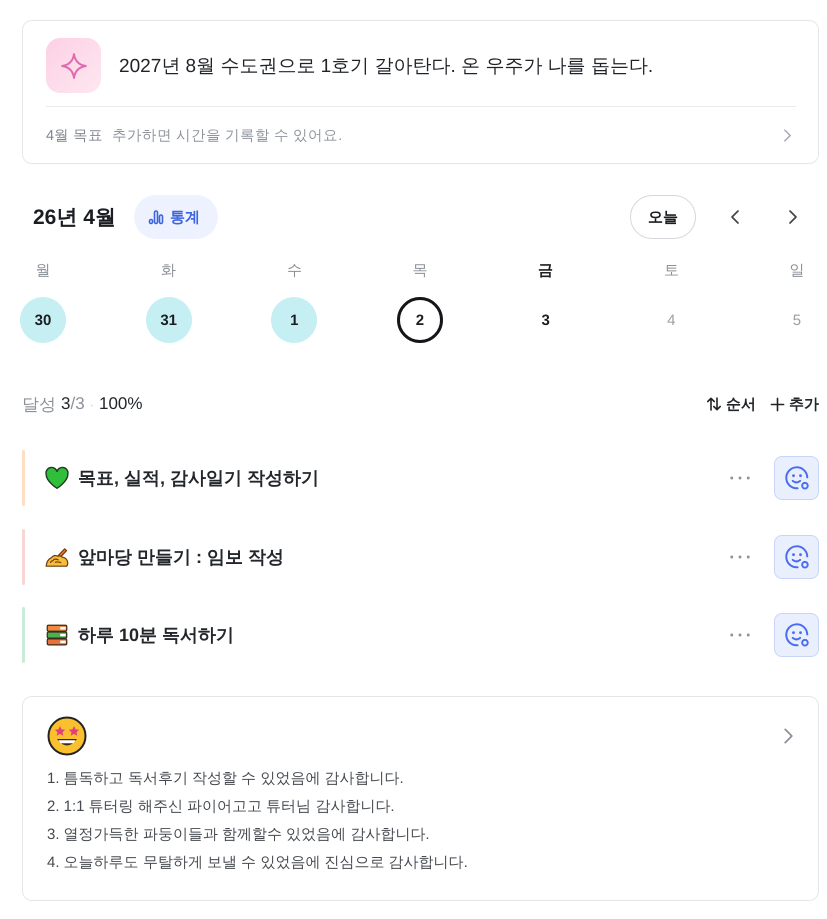  What do you see at coordinates (120, 404) in the screenshot?
I see `achievement-percent: 100%` at bounding box center [120, 404].